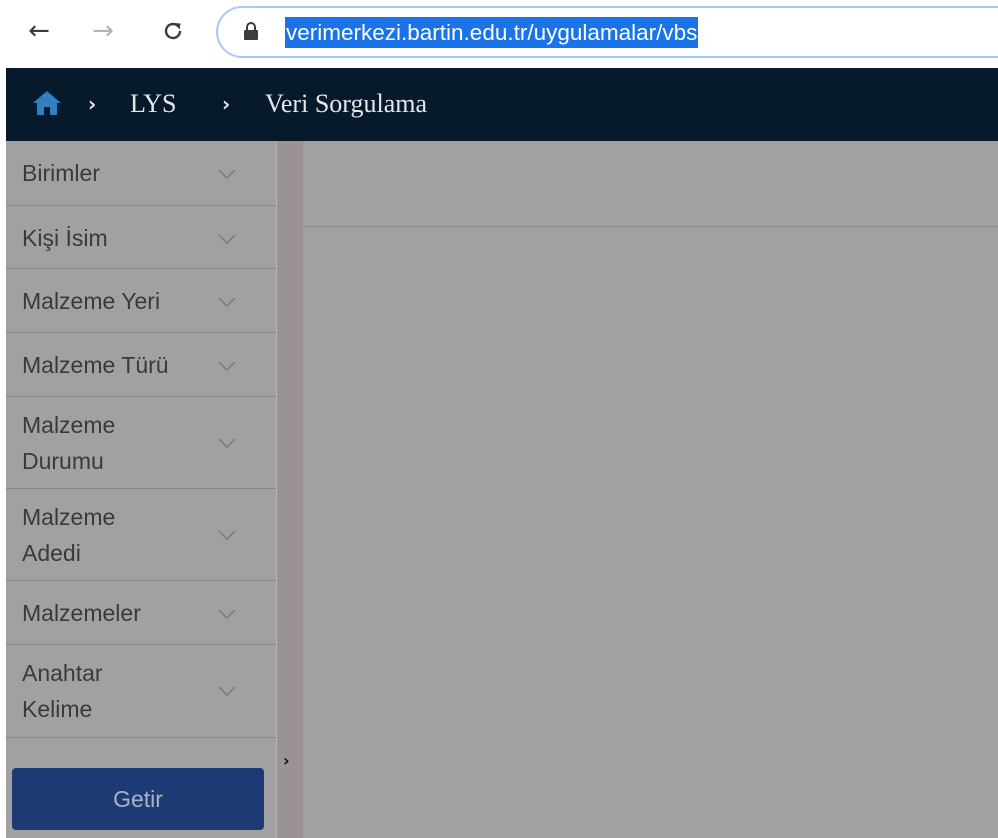 Image resolution: width=998 pixels, height=838 pixels. Describe the element at coordinates (286, 760) in the screenshot. I see `expand-arrow-icon: ›` at that location.